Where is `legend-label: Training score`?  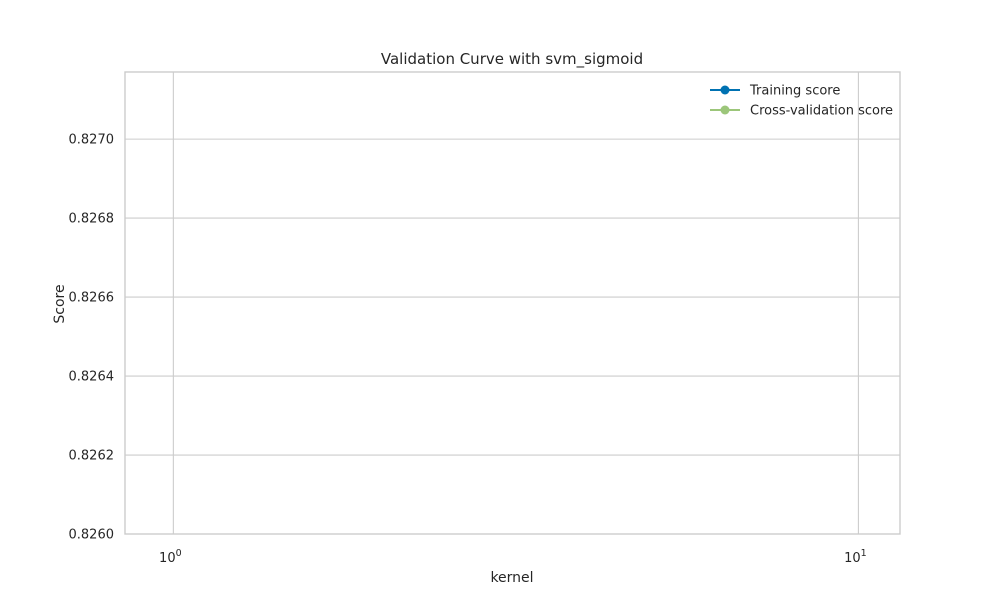 legend-label: Training score is located at coordinates (794, 91).